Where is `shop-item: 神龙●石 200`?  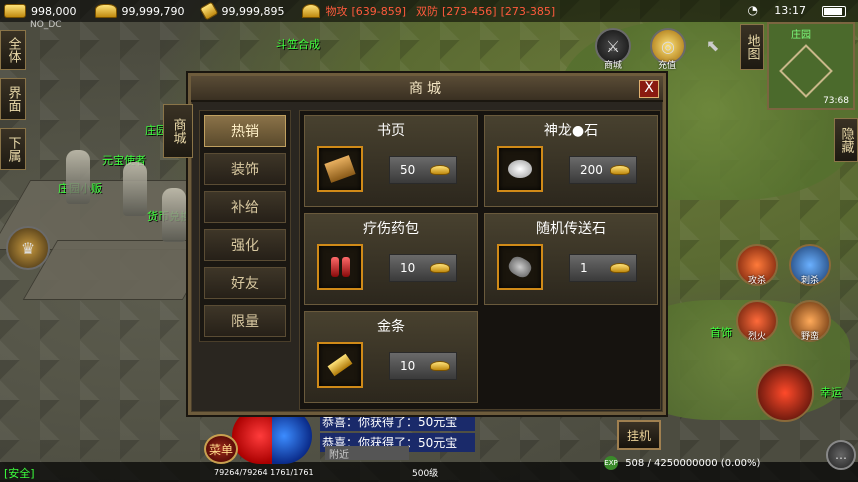
shop-item: 神龙●石 200 is located at coordinates (571, 161).